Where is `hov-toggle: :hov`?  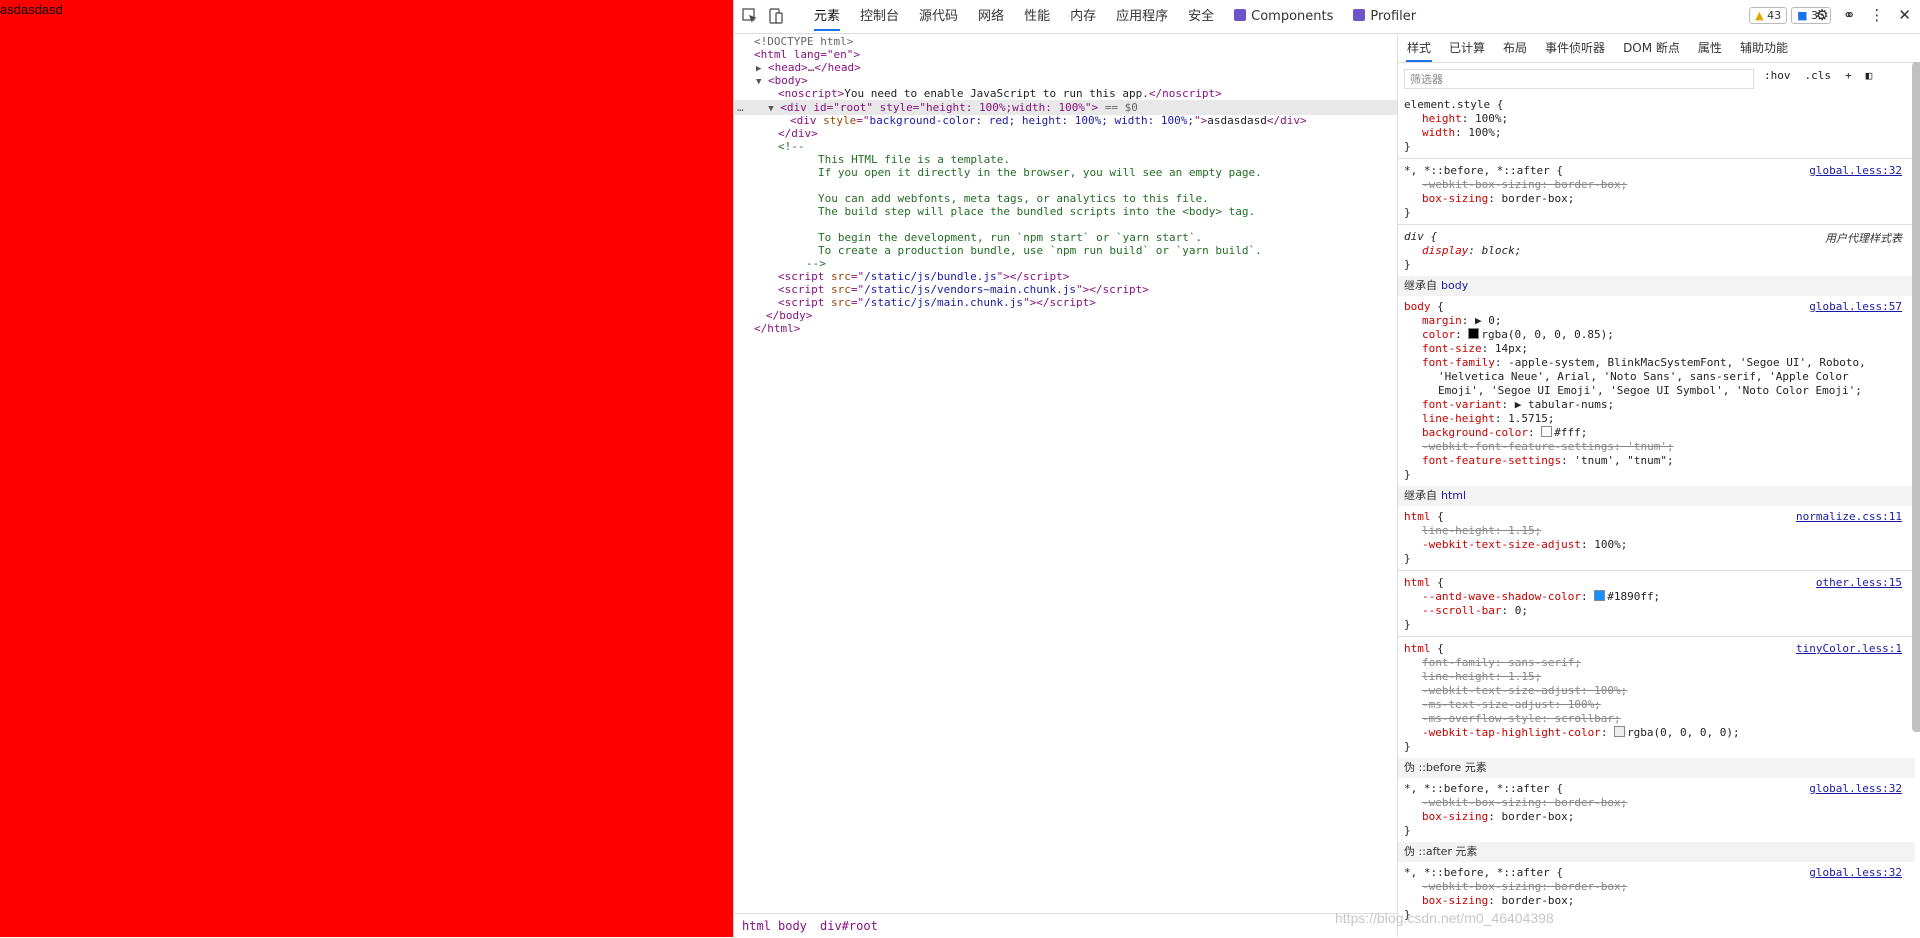
hov-toggle: :hov is located at coordinates (1777, 75).